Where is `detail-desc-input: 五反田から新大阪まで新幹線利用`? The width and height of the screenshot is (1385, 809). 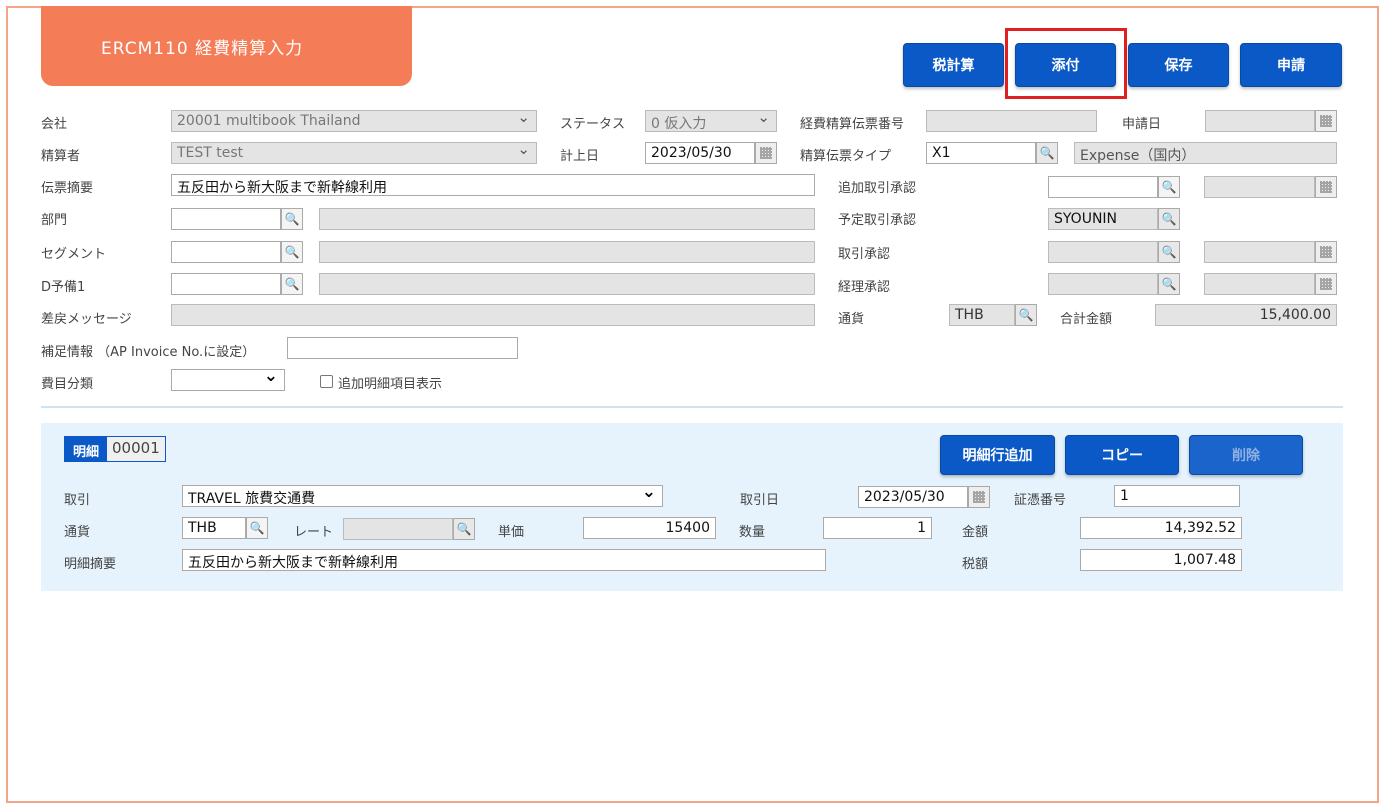
detail-desc-input: 五反田から新大阪まで新幹線利用 is located at coordinates (504, 560).